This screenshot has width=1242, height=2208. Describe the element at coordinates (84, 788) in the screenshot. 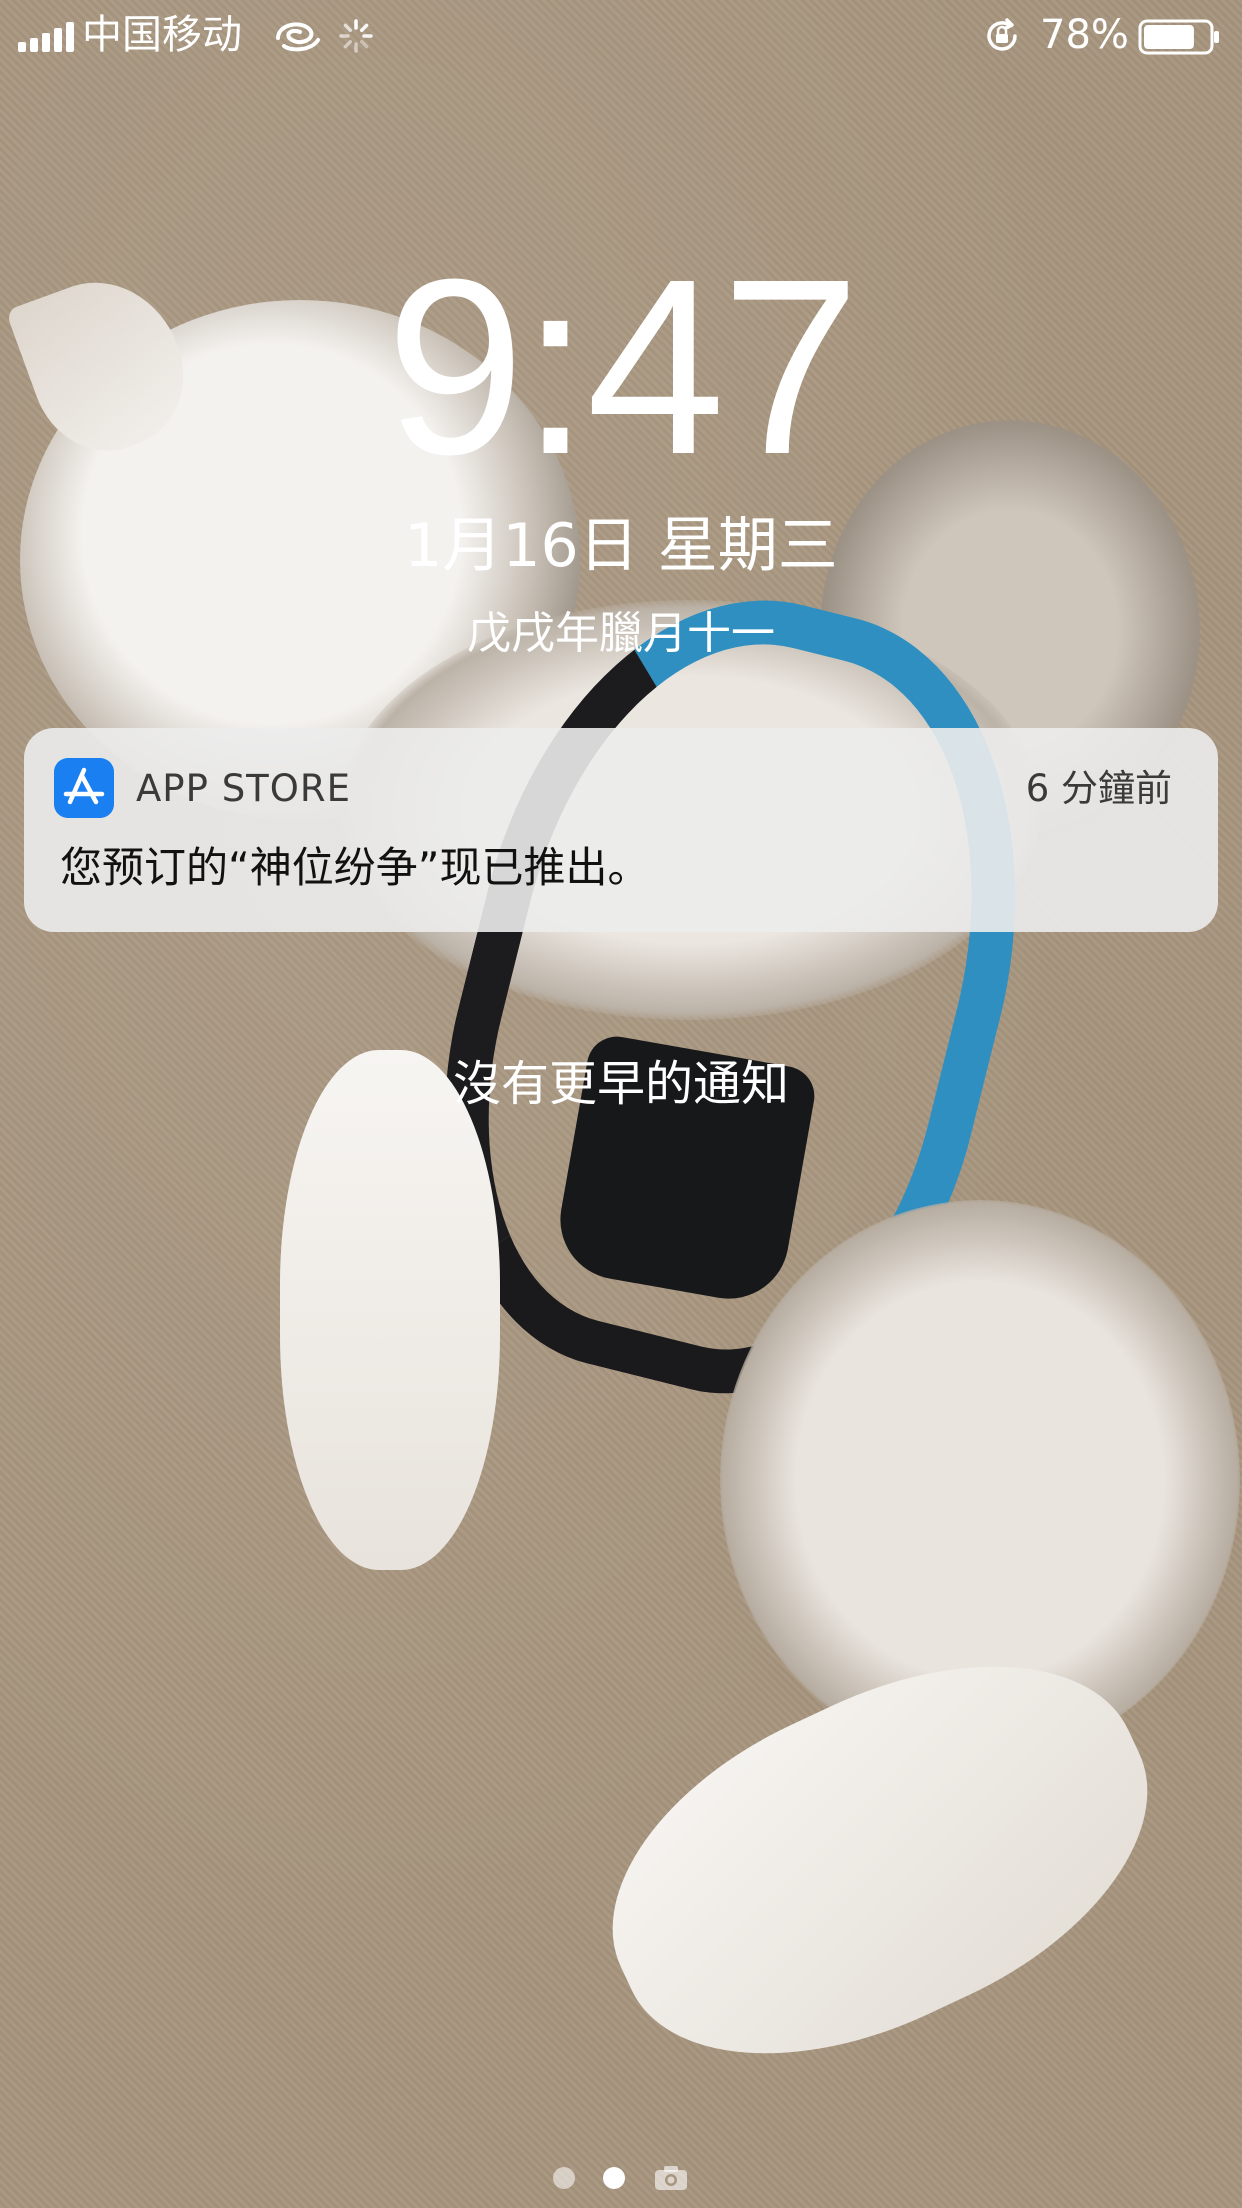

I see `app-store-icon` at that location.